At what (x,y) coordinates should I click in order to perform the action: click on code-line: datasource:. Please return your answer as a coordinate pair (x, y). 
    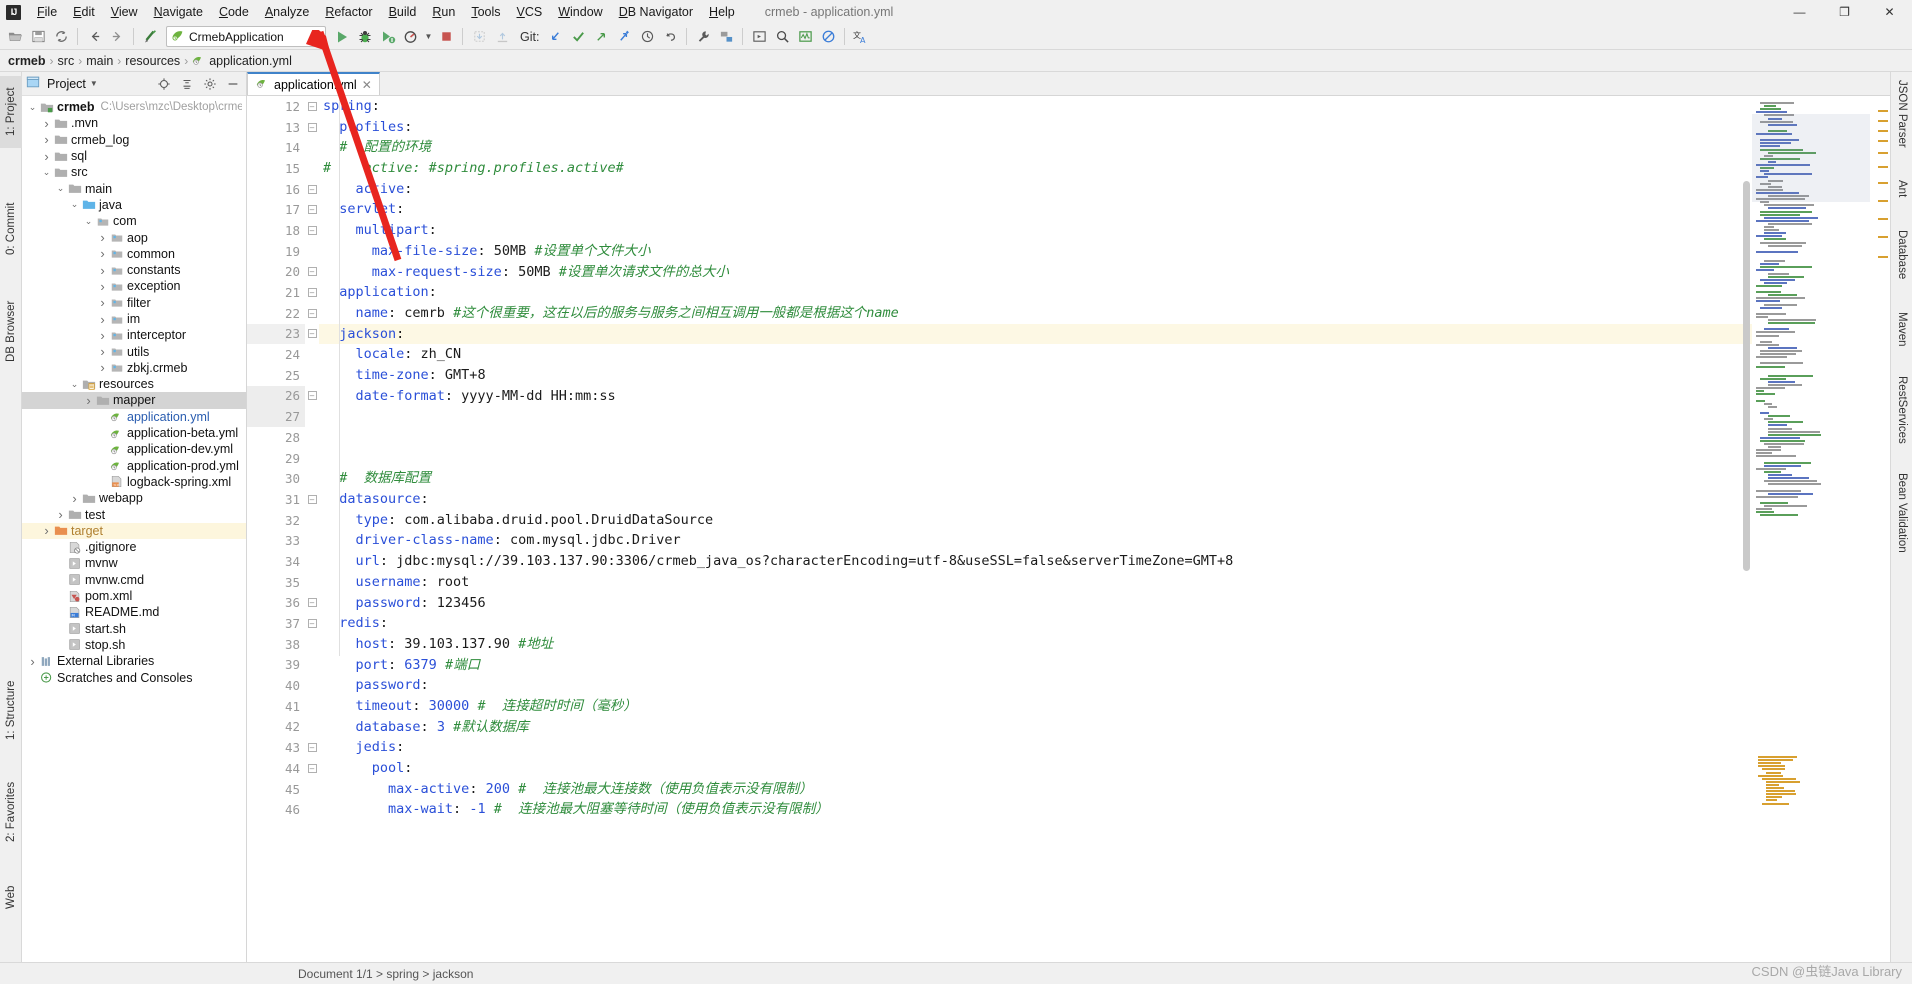
    Looking at the image, I should click on (1104, 499).